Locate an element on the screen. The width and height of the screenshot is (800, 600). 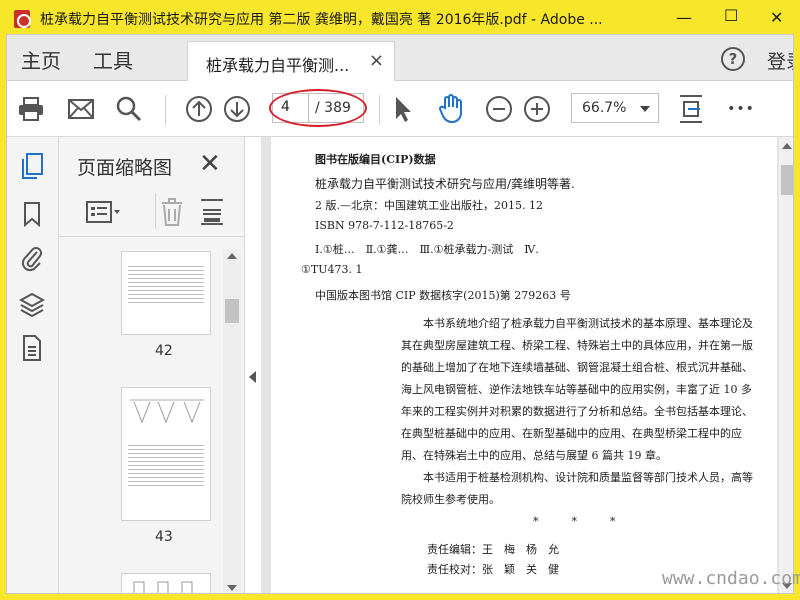
layers-icon is located at coordinates (32, 304).